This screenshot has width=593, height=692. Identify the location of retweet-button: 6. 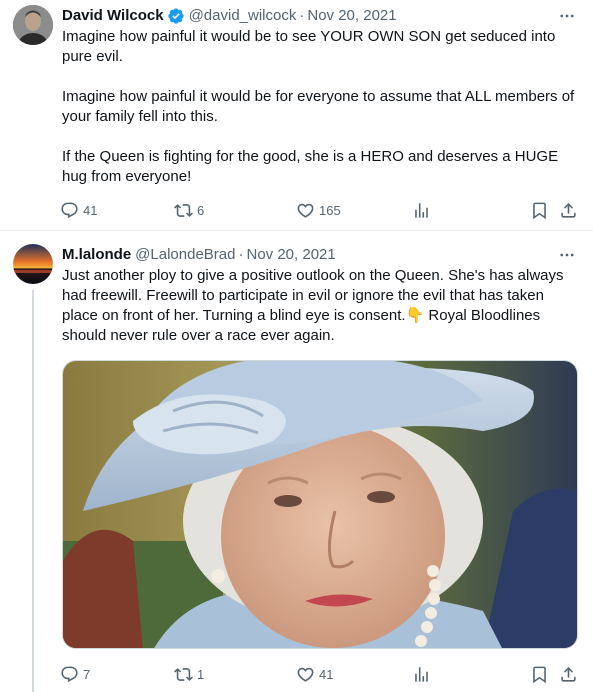
(189, 210).